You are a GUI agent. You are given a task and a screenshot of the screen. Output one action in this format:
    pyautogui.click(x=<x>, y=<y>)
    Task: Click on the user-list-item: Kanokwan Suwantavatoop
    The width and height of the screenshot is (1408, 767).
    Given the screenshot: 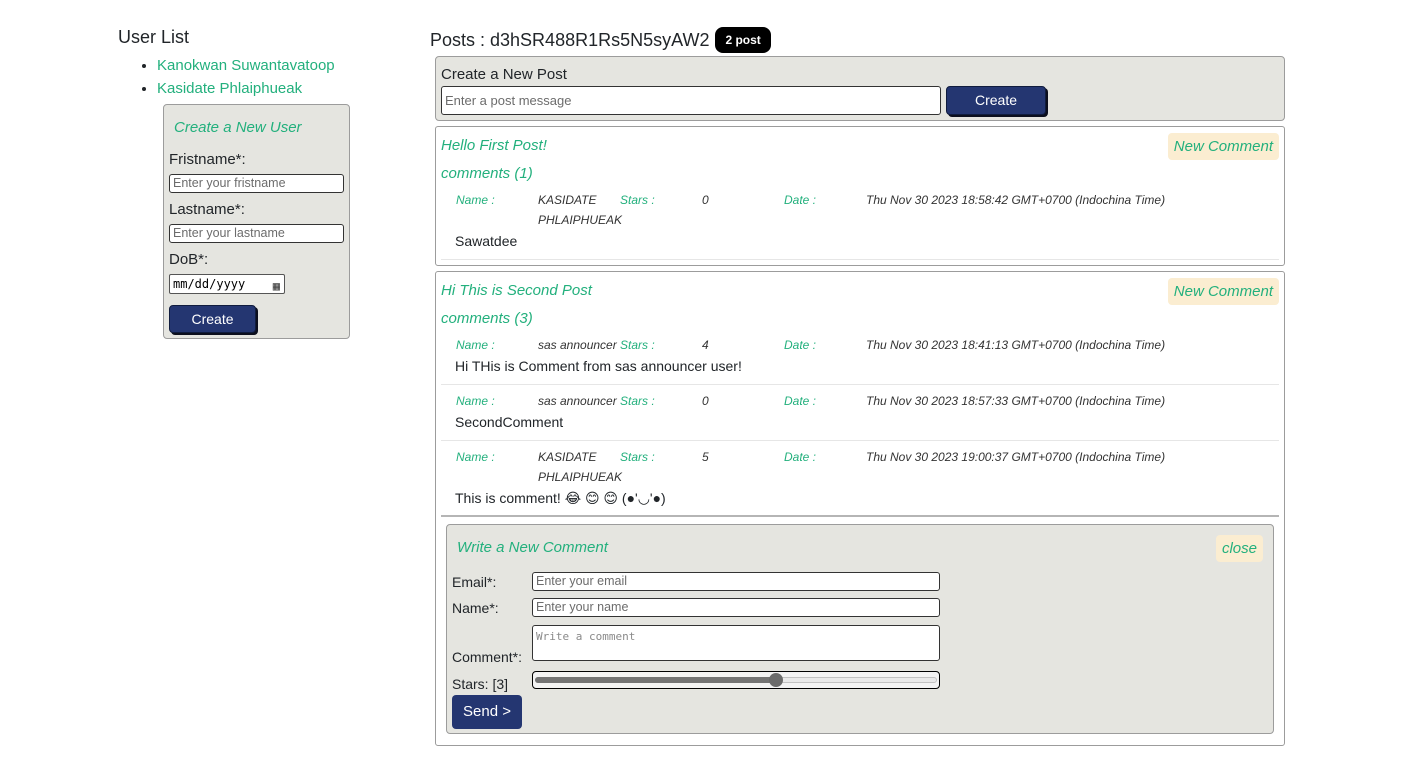 What is the action you would take?
    pyautogui.click(x=246, y=65)
    